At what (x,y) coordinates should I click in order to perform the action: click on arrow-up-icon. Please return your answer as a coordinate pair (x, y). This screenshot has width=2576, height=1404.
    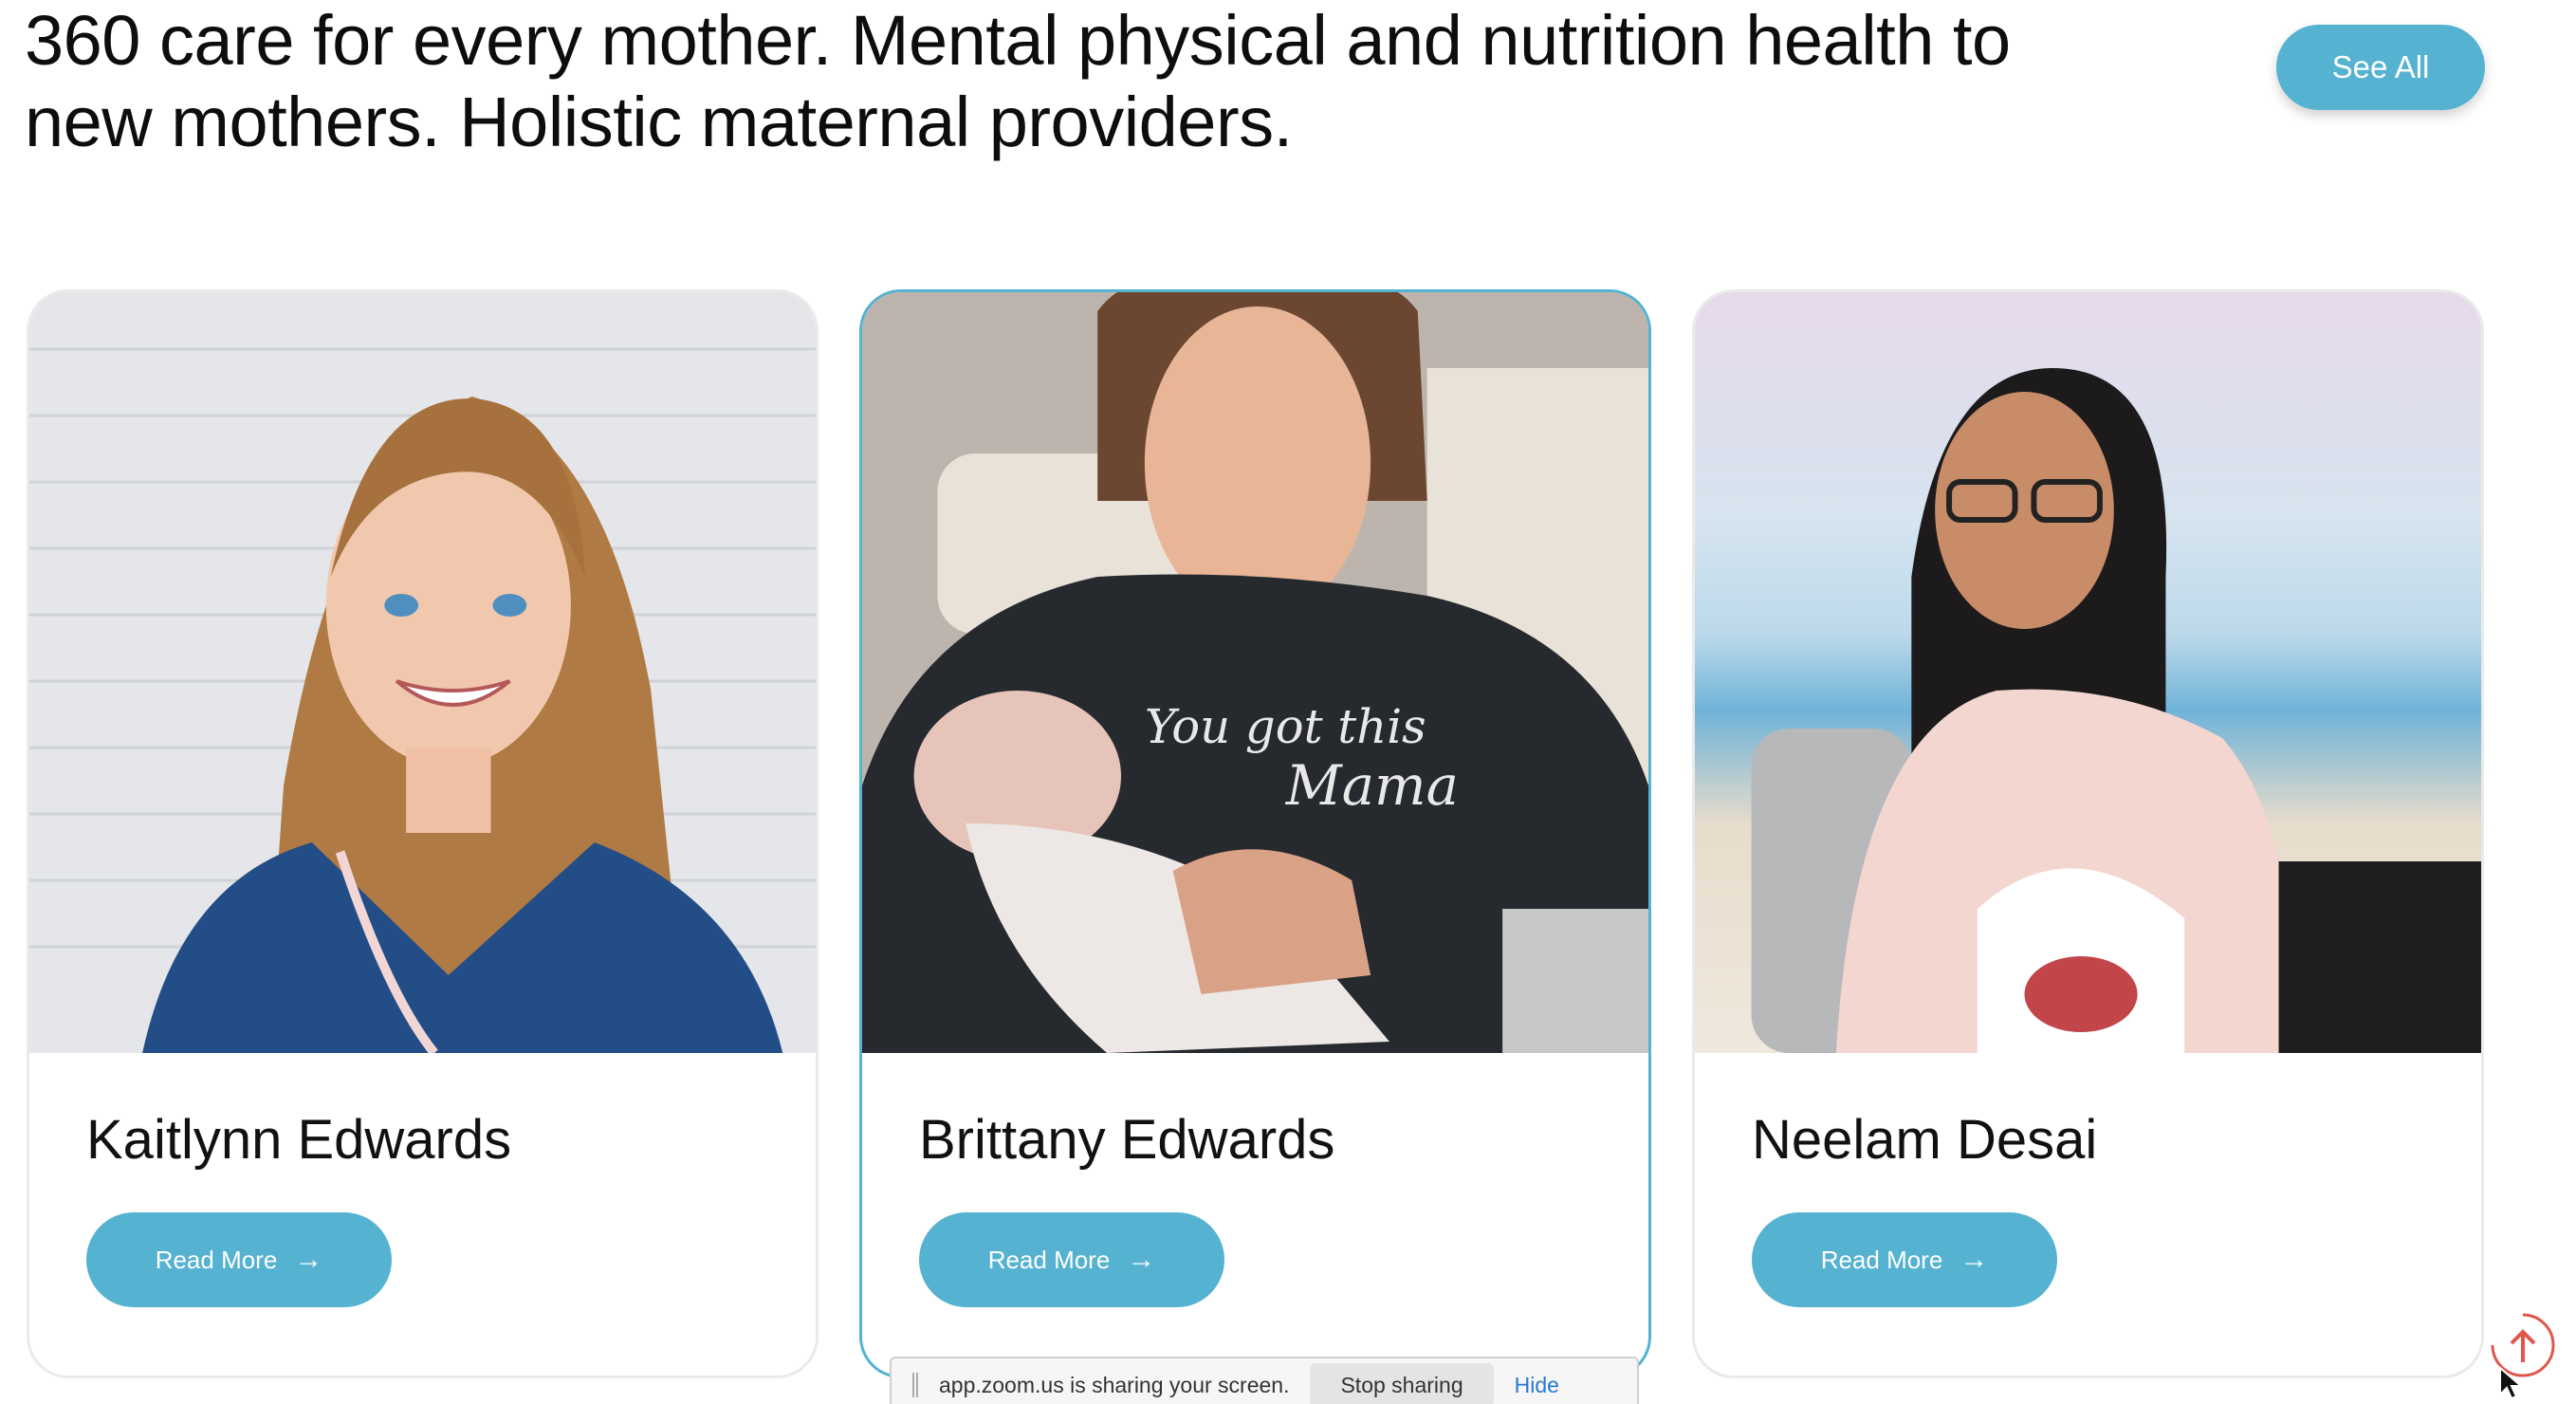
    Looking at the image, I should click on (2523, 1345).